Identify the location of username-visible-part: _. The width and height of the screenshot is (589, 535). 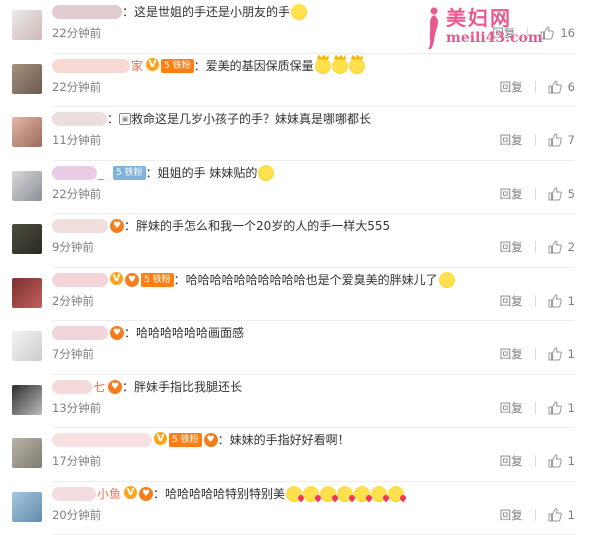
(101, 172).